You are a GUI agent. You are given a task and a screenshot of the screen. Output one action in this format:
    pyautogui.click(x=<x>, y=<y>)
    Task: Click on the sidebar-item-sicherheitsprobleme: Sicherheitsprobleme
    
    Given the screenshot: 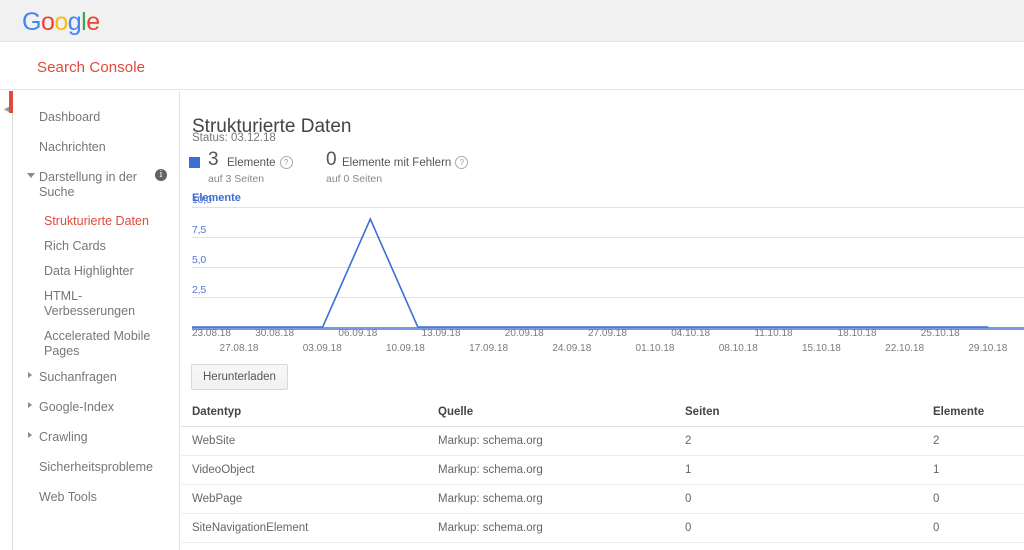 What is the action you would take?
    pyautogui.click(x=96, y=467)
    